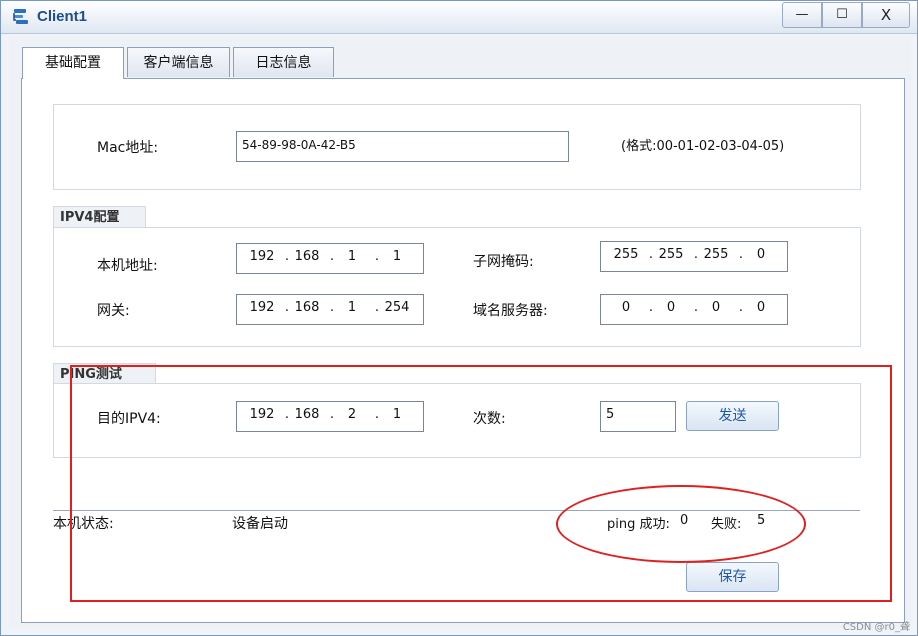 The height and width of the screenshot is (636, 918). Describe the element at coordinates (671, 254) in the screenshot. I see `subnet-octet-2: 255` at that location.